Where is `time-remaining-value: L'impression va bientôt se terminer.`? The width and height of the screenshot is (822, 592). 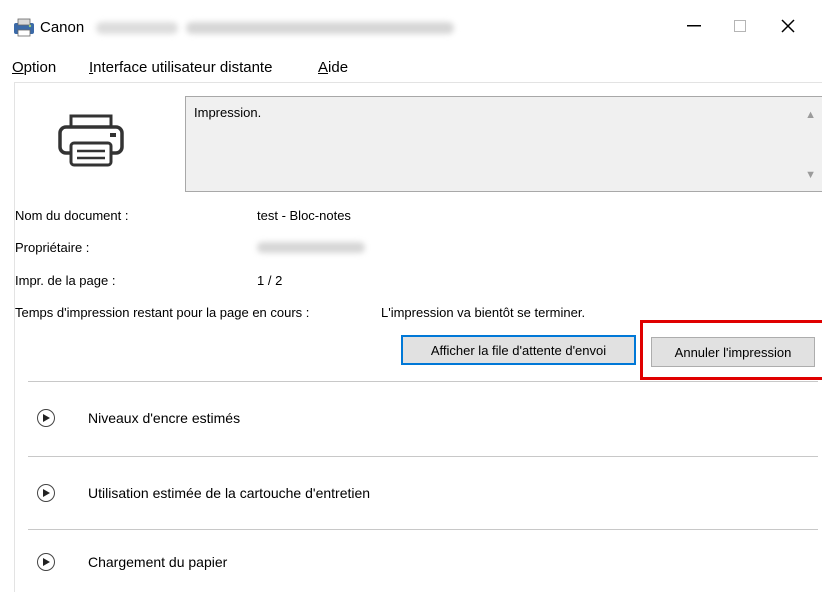
time-remaining-value: L'impression va bientôt se terminer. is located at coordinates (483, 312).